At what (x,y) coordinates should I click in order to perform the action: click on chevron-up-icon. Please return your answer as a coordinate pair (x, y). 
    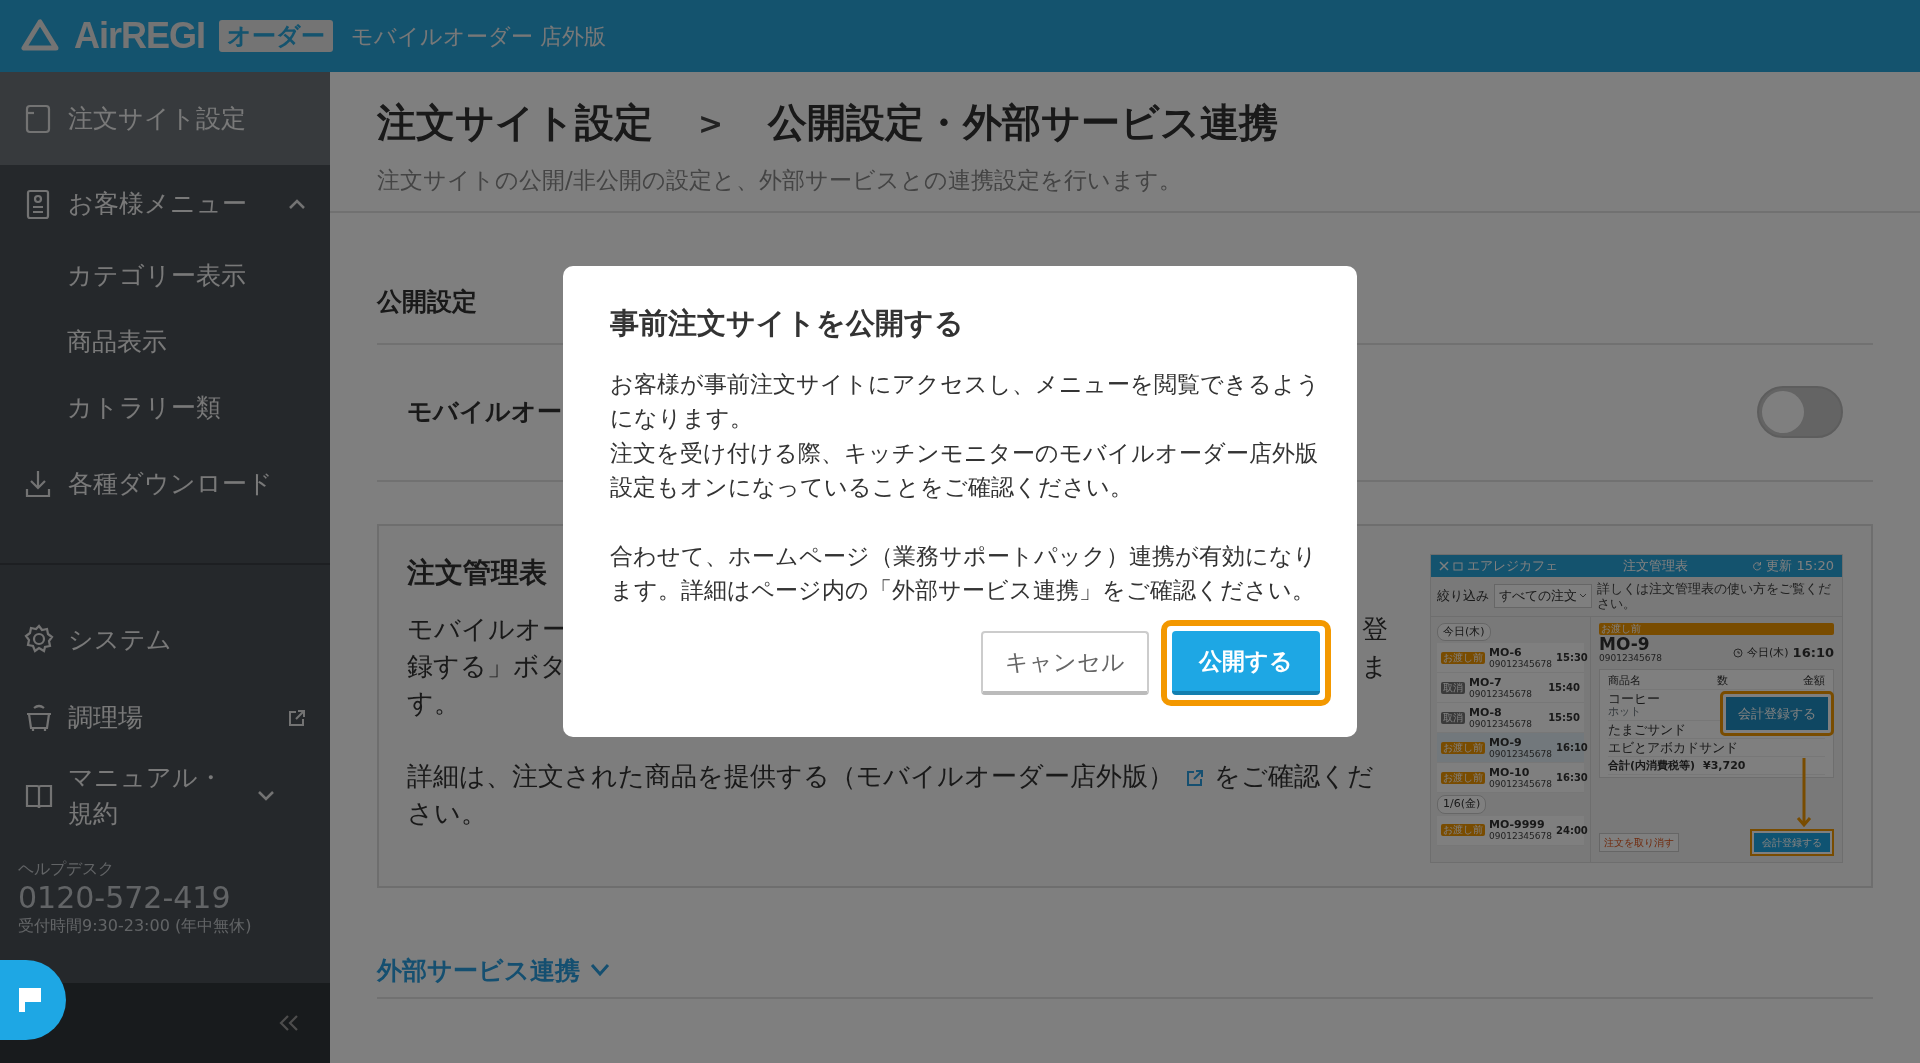
    Looking at the image, I should click on (297, 204).